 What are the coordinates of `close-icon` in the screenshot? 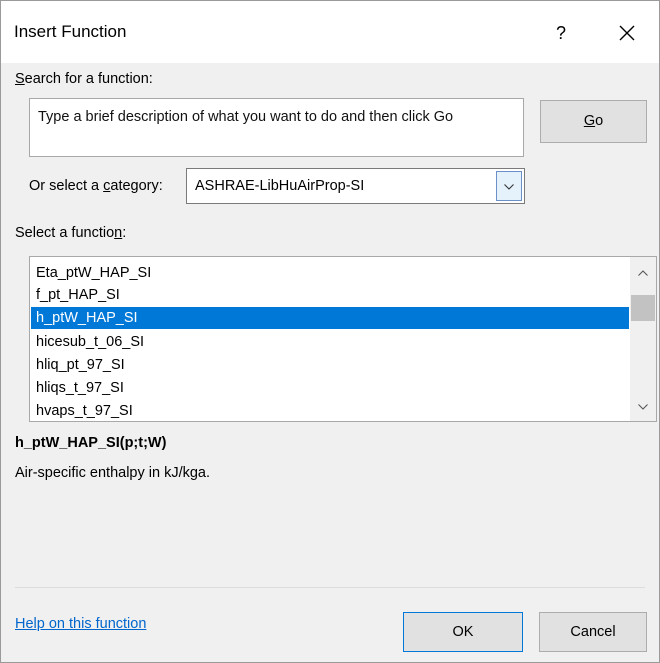 It's located at (627, 33).